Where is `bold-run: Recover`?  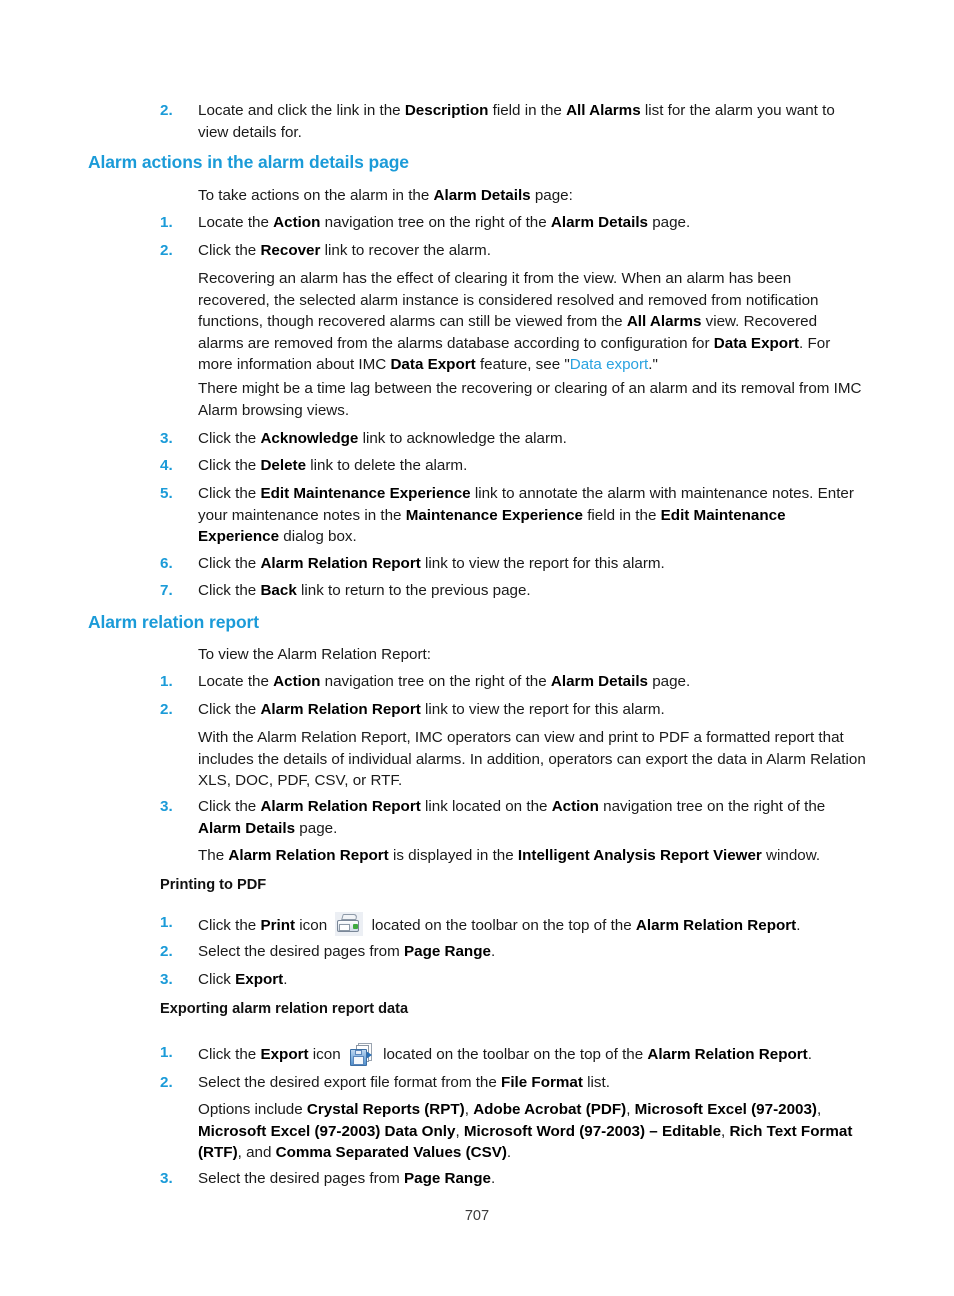 bold-run: Recover is located at coordinates (290, 250).